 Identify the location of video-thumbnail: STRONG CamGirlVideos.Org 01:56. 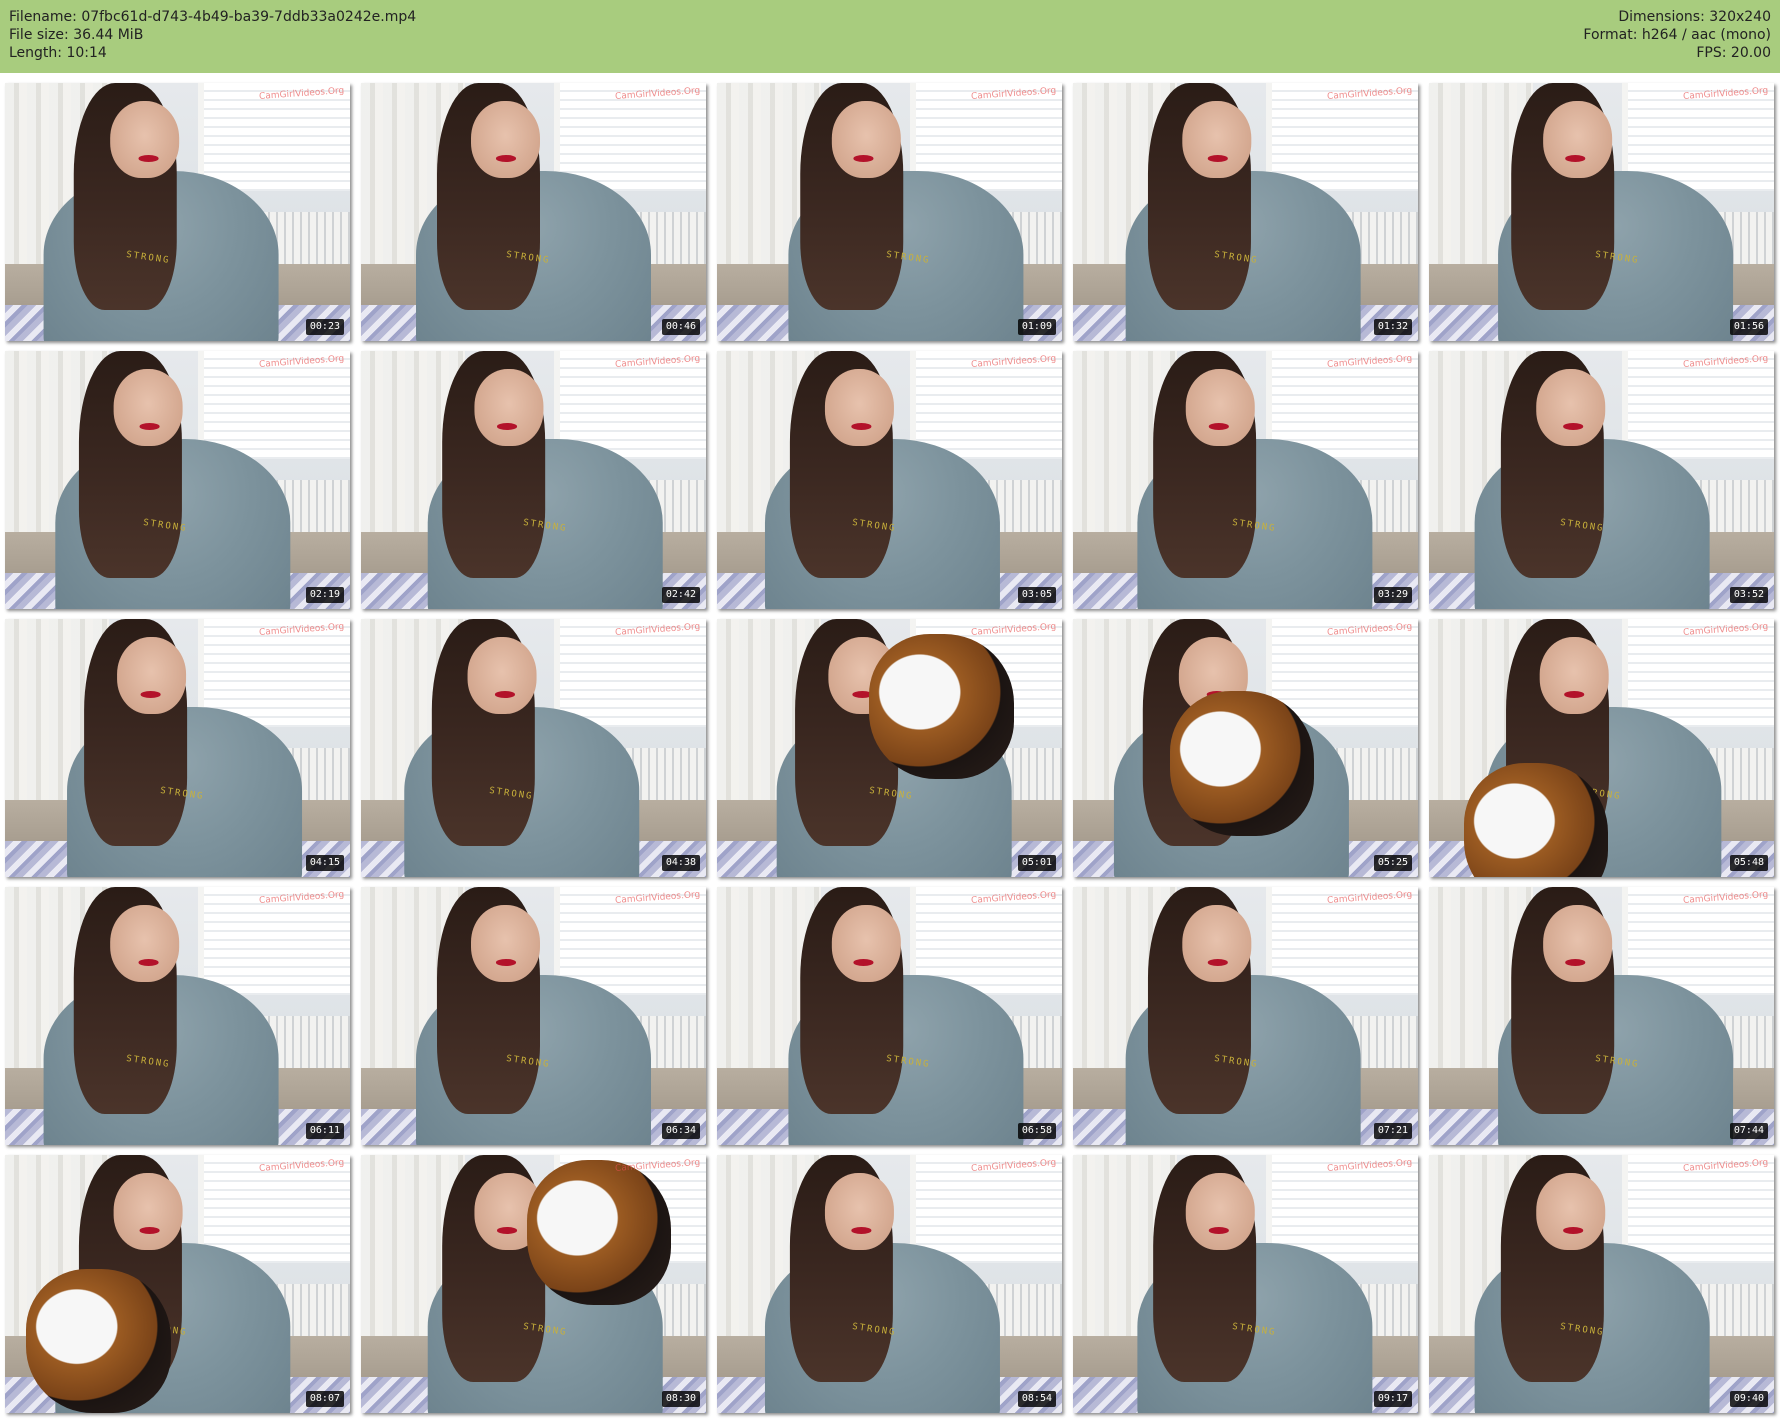
(1601, 212).